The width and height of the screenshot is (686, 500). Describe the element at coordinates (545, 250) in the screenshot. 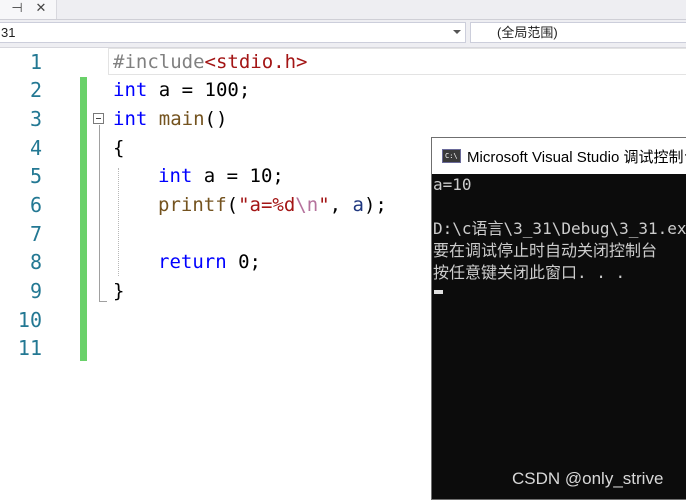

I see `console-line: 要在调试停止时自动关闭控制台` at that location.